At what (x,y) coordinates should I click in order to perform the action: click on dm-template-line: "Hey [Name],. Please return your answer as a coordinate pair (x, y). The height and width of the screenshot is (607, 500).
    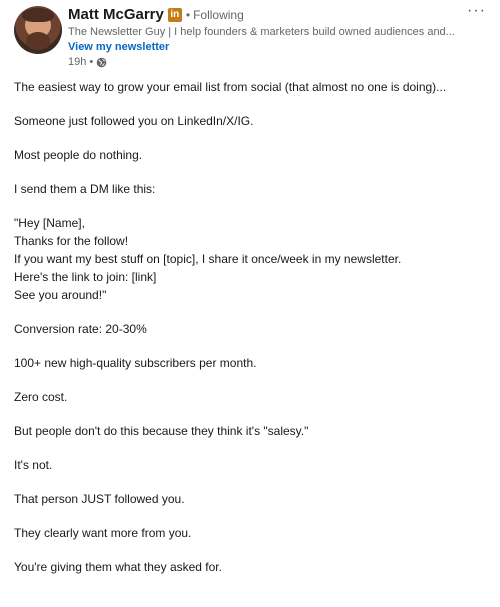
    Looking at the image, I should click on (49, 223).